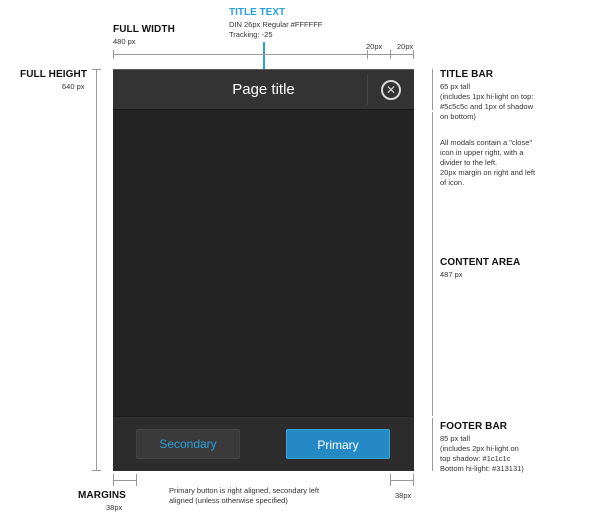 The image size is (591, 523). Describe the element at coordinates (257, 12) in the screenshot. I see `title-text-heading: TITLE TEXT` at that location.